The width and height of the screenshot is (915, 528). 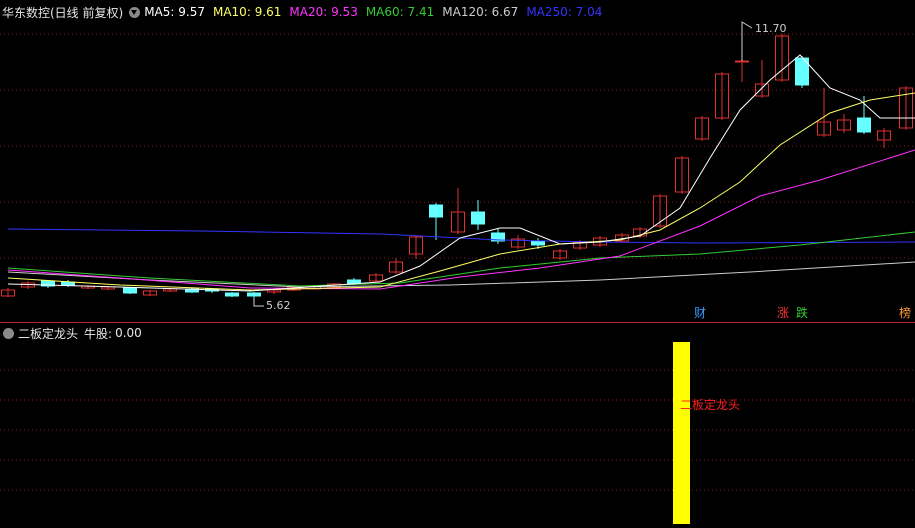 I want to click on ma10-item: MA10: 9.61, so click(x=247, y=12).